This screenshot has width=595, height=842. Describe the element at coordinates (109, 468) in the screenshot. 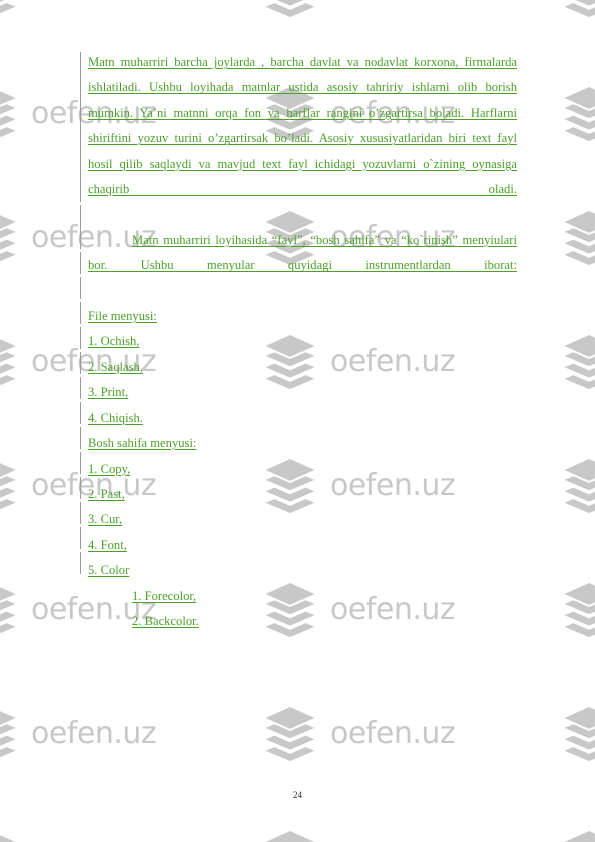

I see `home-menu-item: 1. Copy,` at that location.